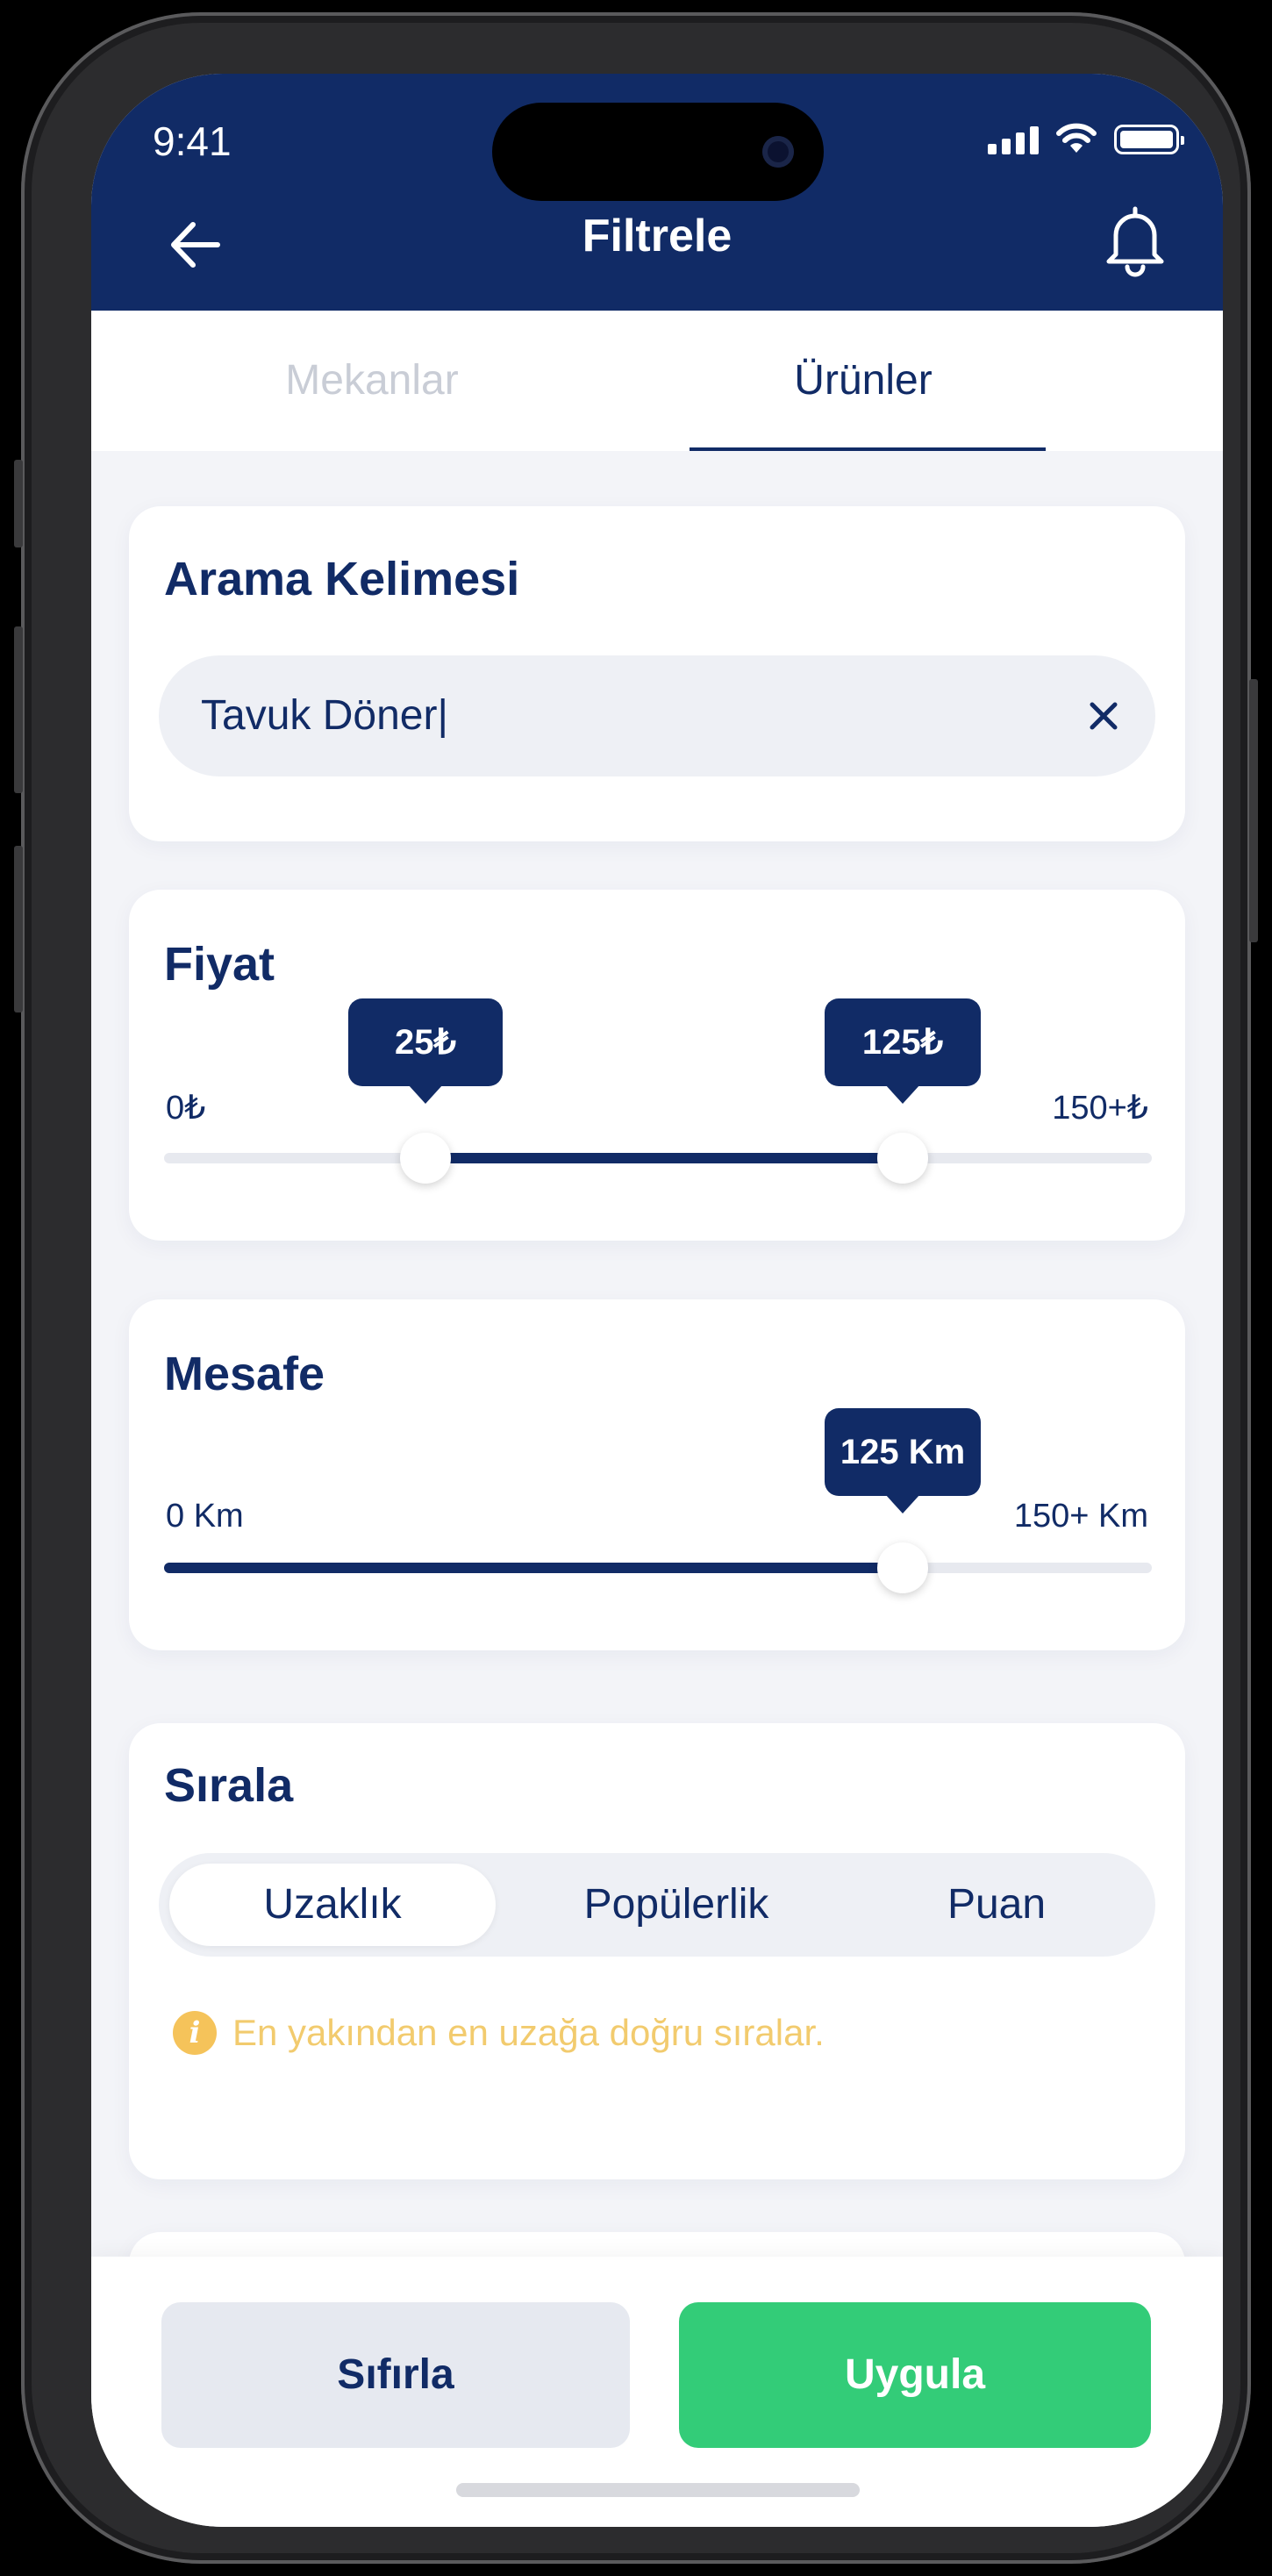 The width and height of the screenshot is (1272, 2576). I want to click on app-header: 9:41 Filtrele, so click(657, 192).